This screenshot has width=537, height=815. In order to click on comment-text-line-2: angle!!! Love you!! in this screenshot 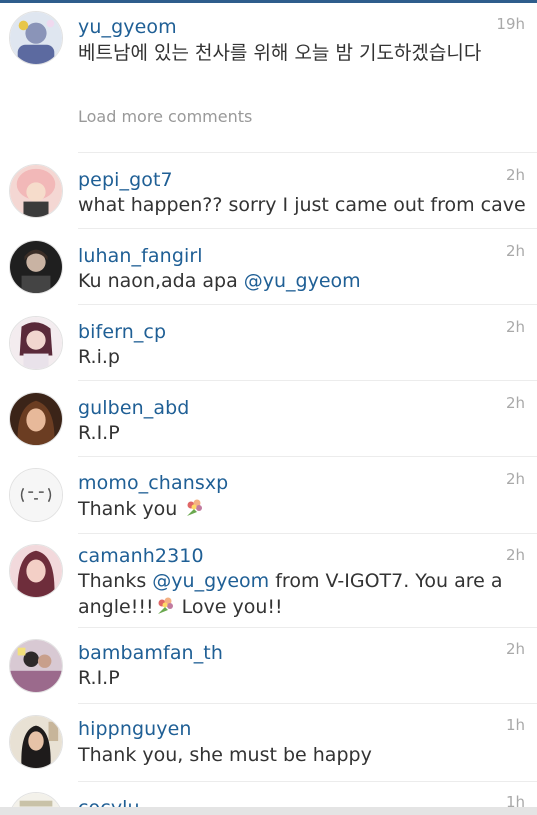, I will do `click(300, 607)`.